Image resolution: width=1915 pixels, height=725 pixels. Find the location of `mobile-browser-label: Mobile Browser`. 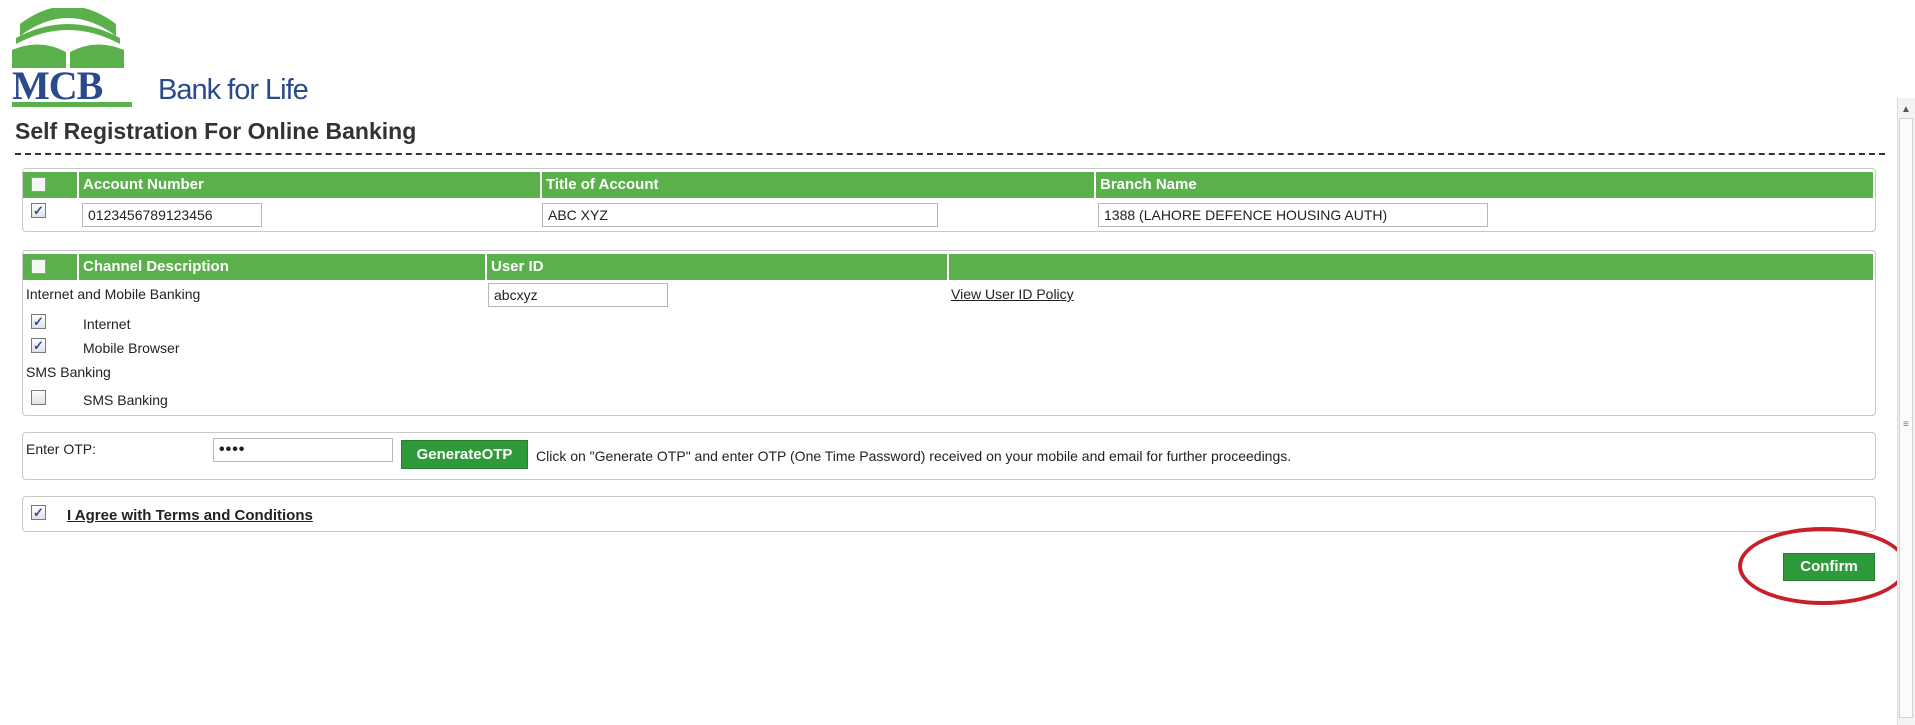

mobile-browser-label: Mobile Browser is located at coordinates (131, 348).